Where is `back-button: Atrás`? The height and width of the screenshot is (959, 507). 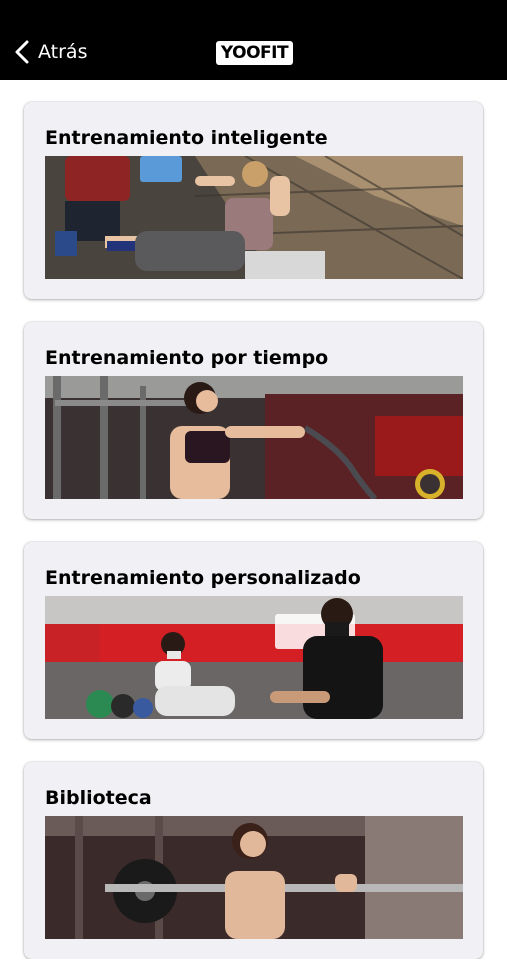
back-button: Atrás is located at coordinates (50, 52).